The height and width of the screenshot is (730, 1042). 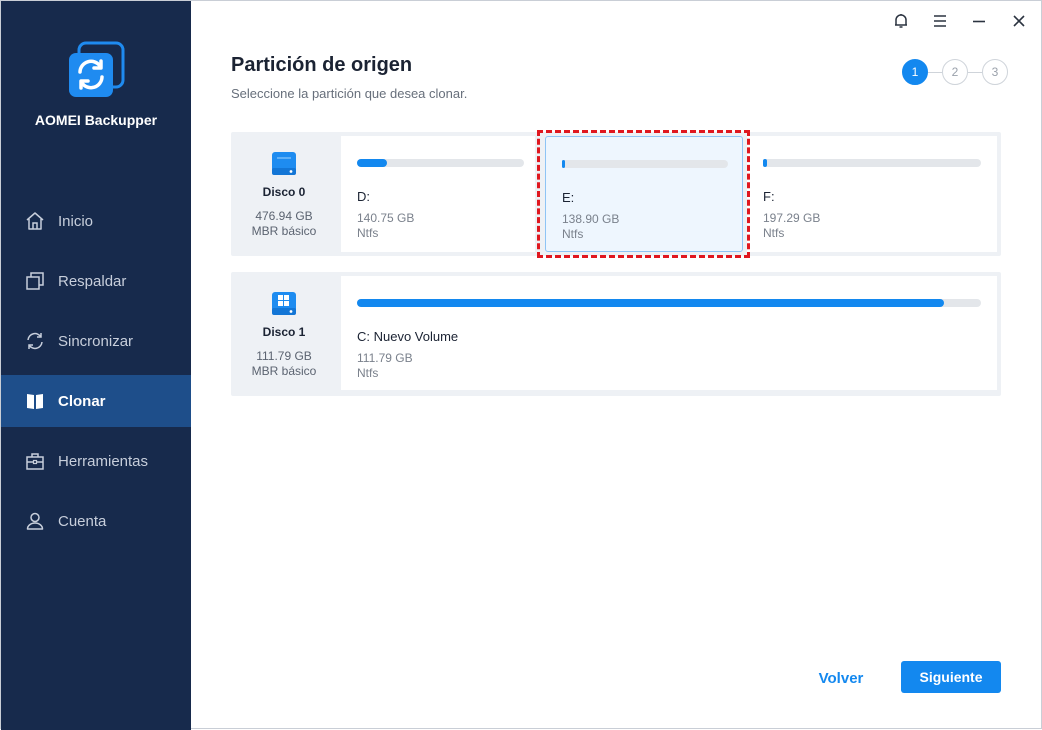 What do you see at coordinates (35, 401) in the screenshot?
I see `clone-icon` at bounding box center [35, 401].